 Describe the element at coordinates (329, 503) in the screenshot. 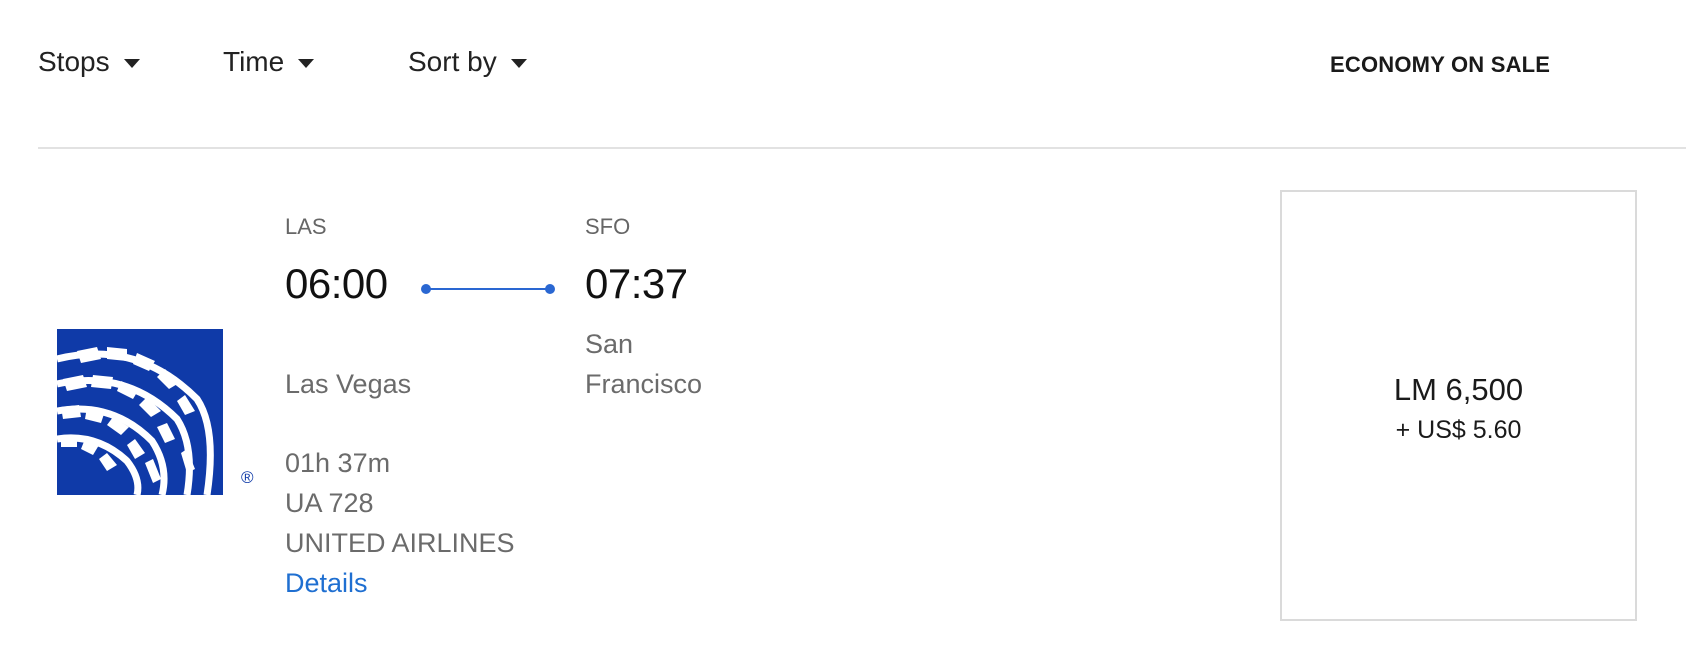

I see `flight-number: UA 728` at that location.